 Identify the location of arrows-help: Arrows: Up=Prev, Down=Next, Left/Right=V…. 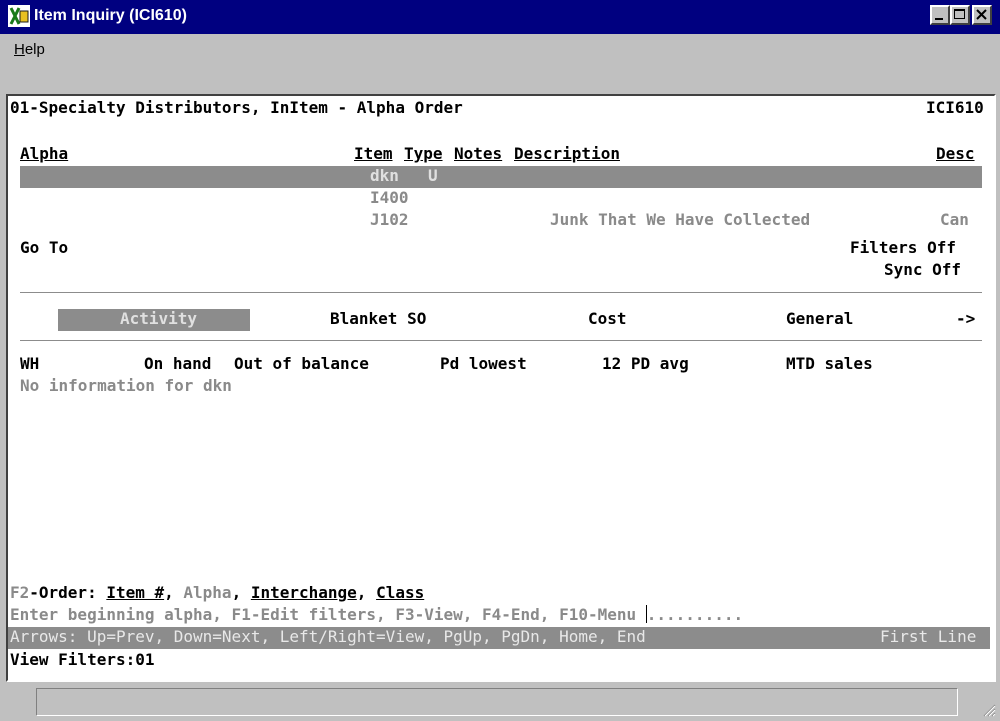
(328, 636).